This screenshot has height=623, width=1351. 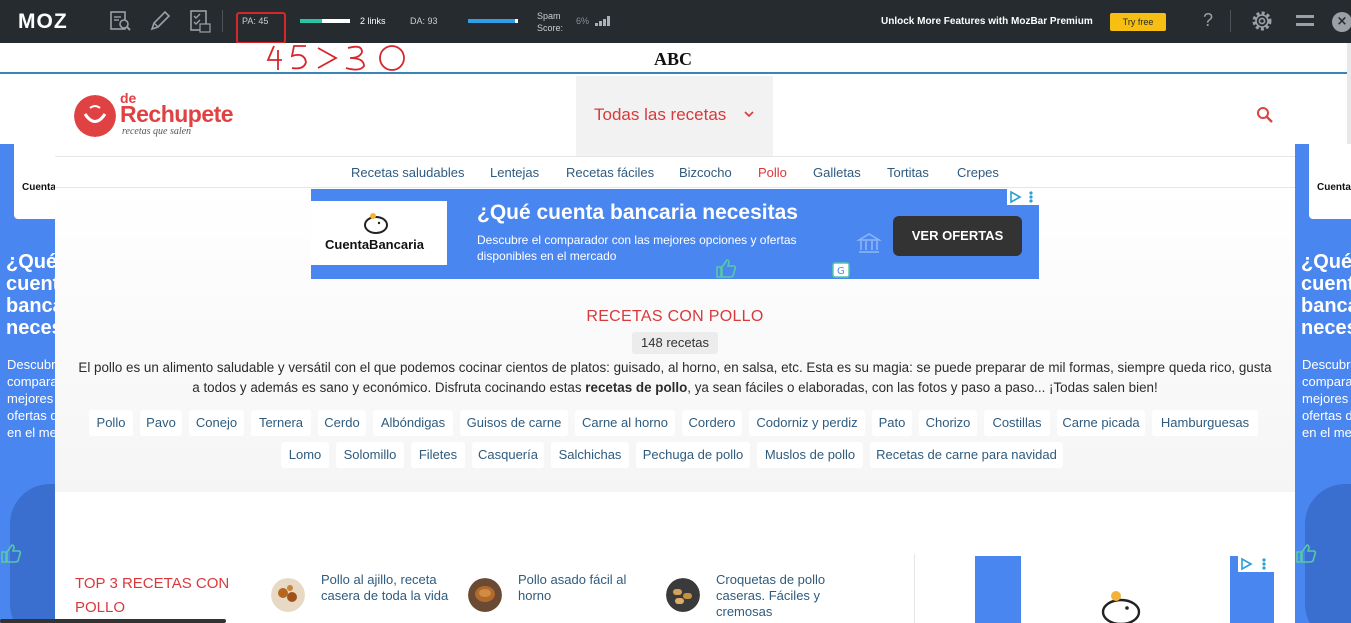 I want to click on site-strip: ABC, so click(x=675, y=58).